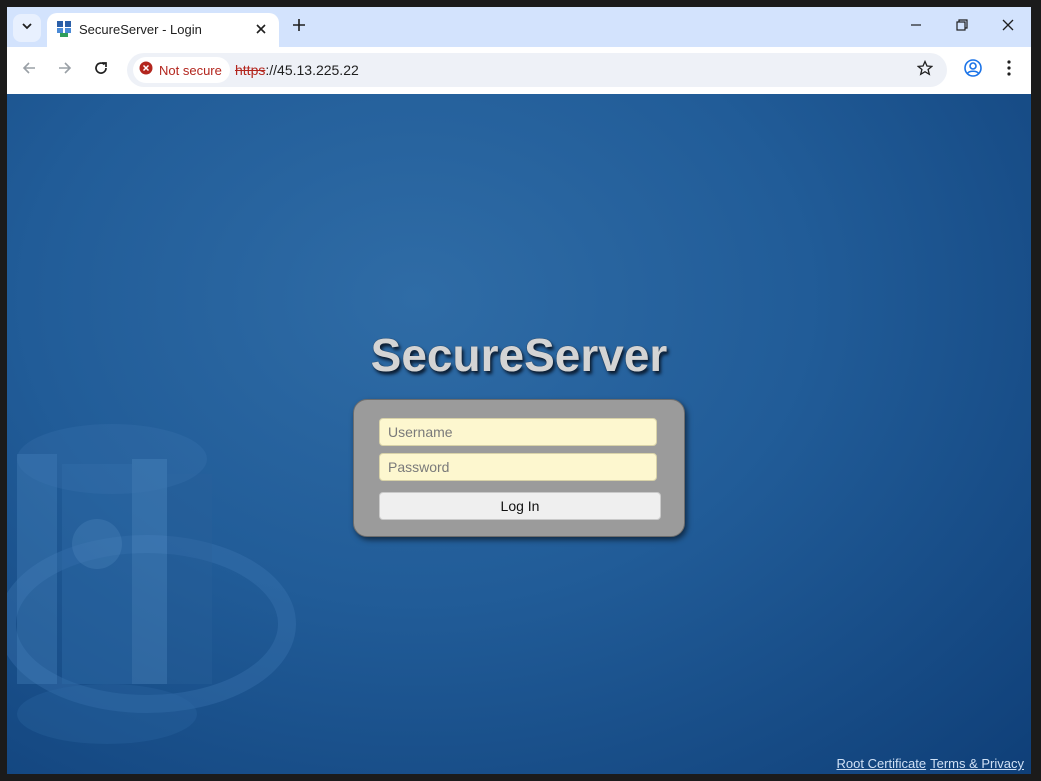 The height and width of the screenshot is (781, 1041). I want to click on profile-button, so click(973, 70).